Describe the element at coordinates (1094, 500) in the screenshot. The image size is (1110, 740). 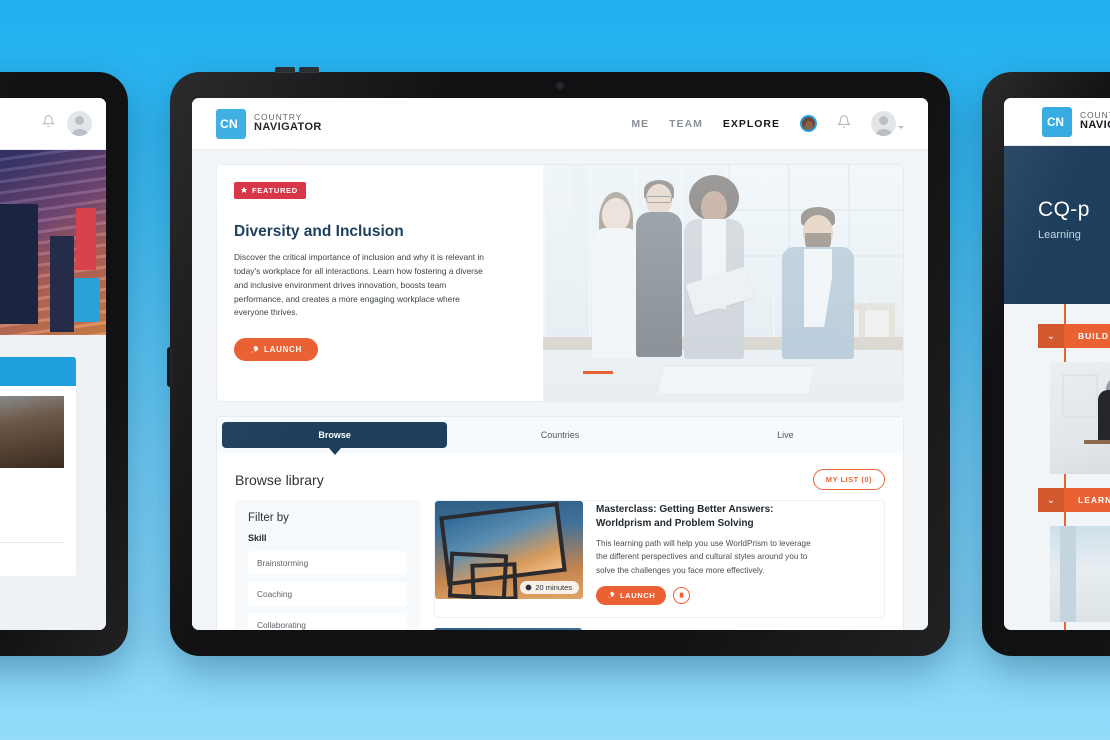
I see `roadmap-step-learn-label: LEARN` at that location.